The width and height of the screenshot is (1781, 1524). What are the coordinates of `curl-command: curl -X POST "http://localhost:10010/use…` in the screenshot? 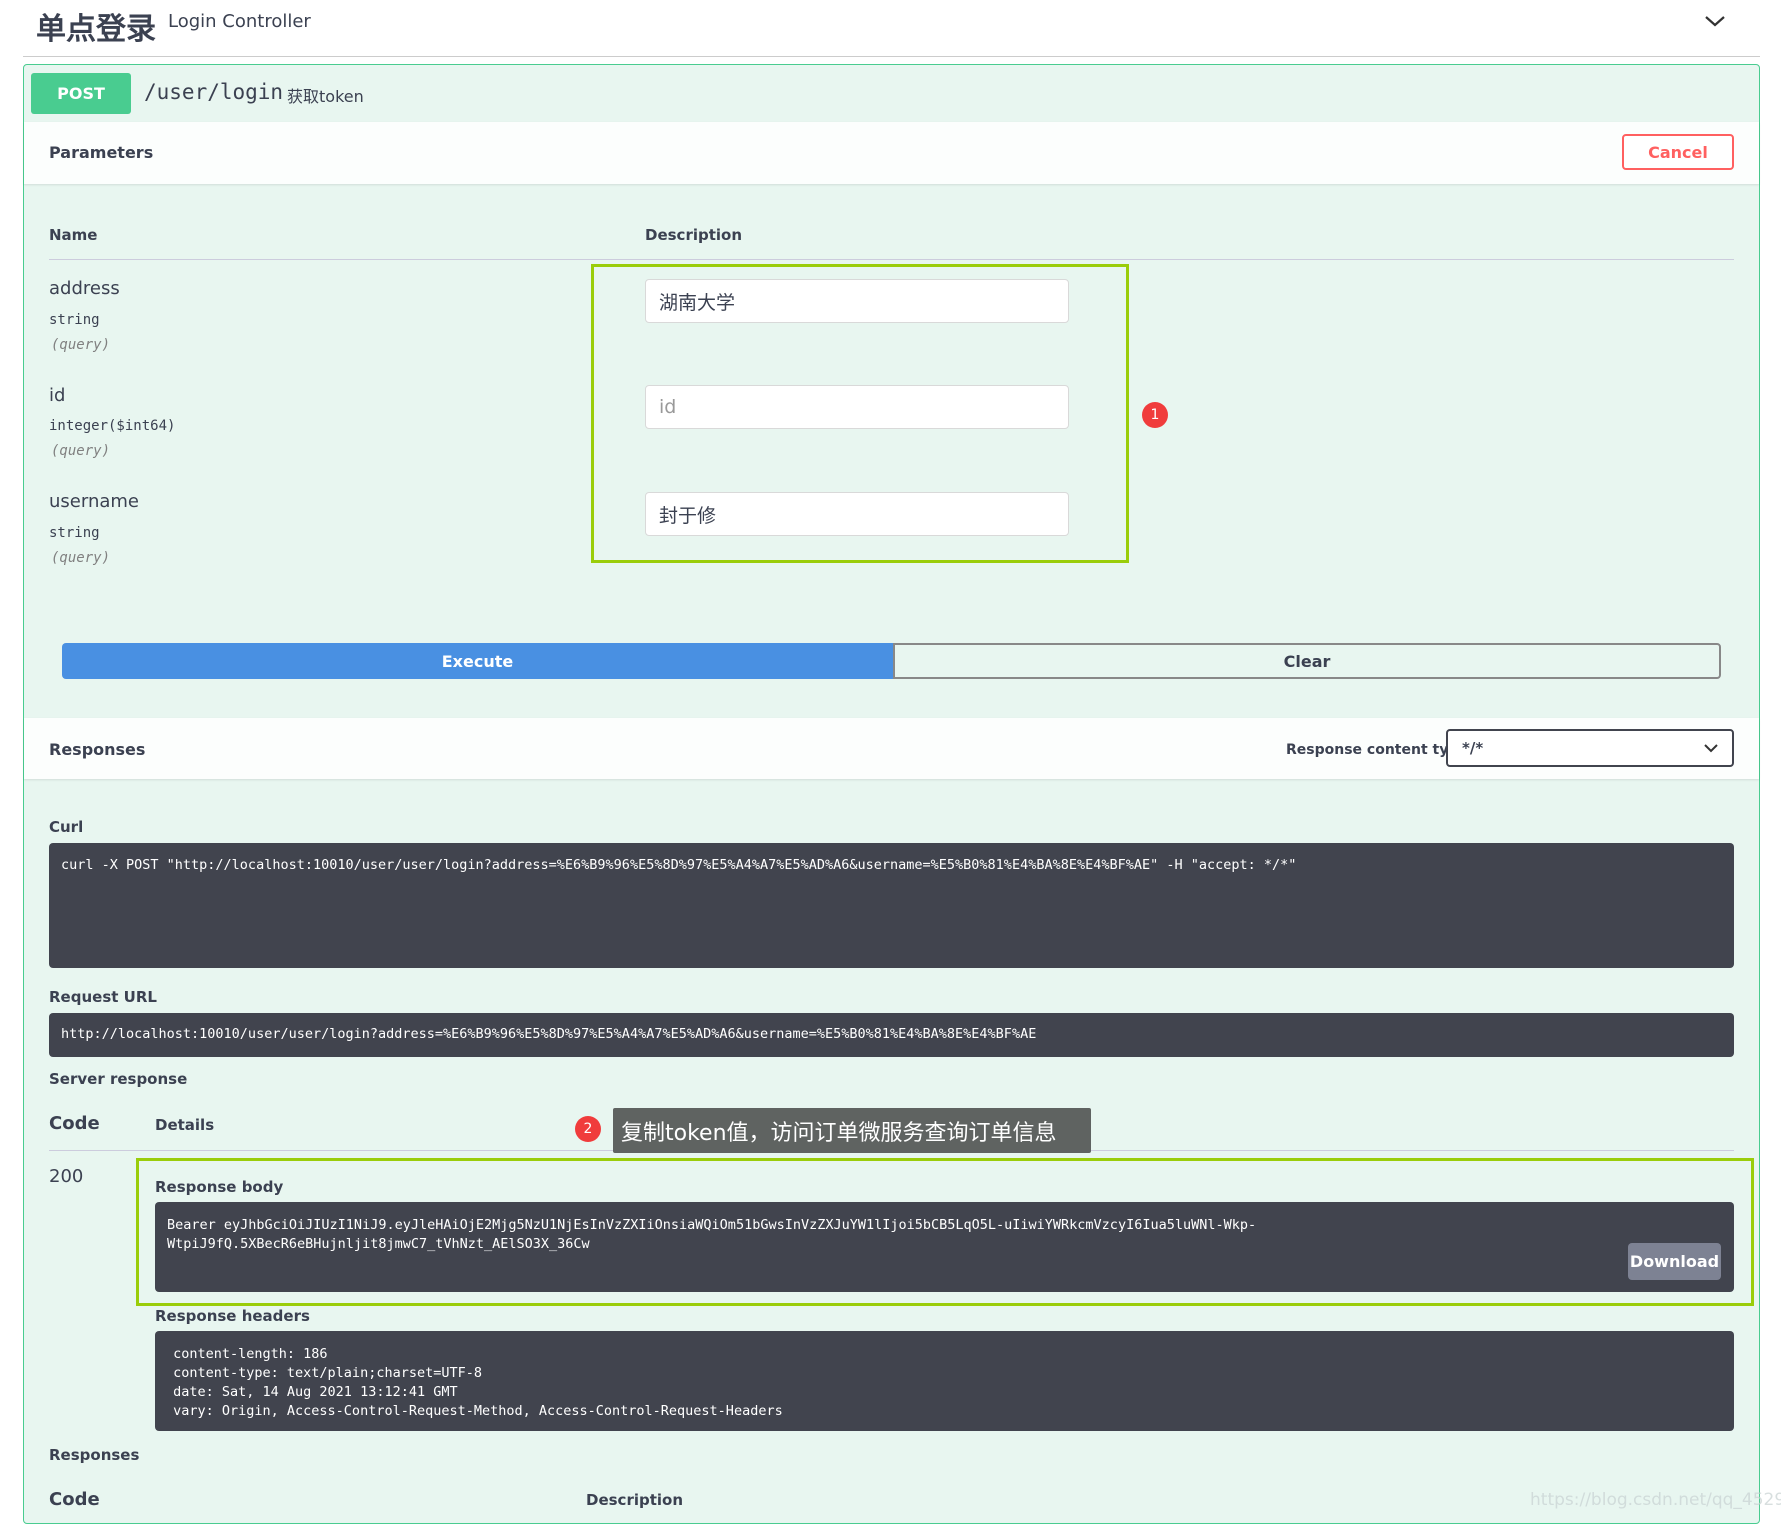 It's located at (891, 905).